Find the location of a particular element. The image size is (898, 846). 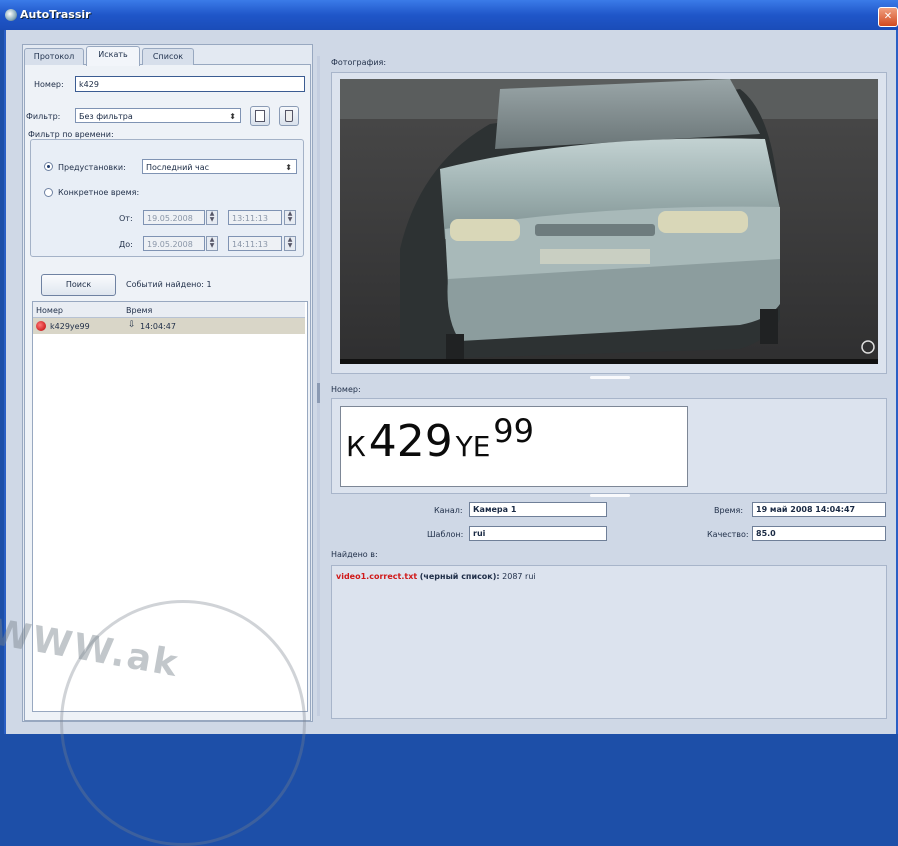

column-number: Номер is located at coordinates (49, 310).